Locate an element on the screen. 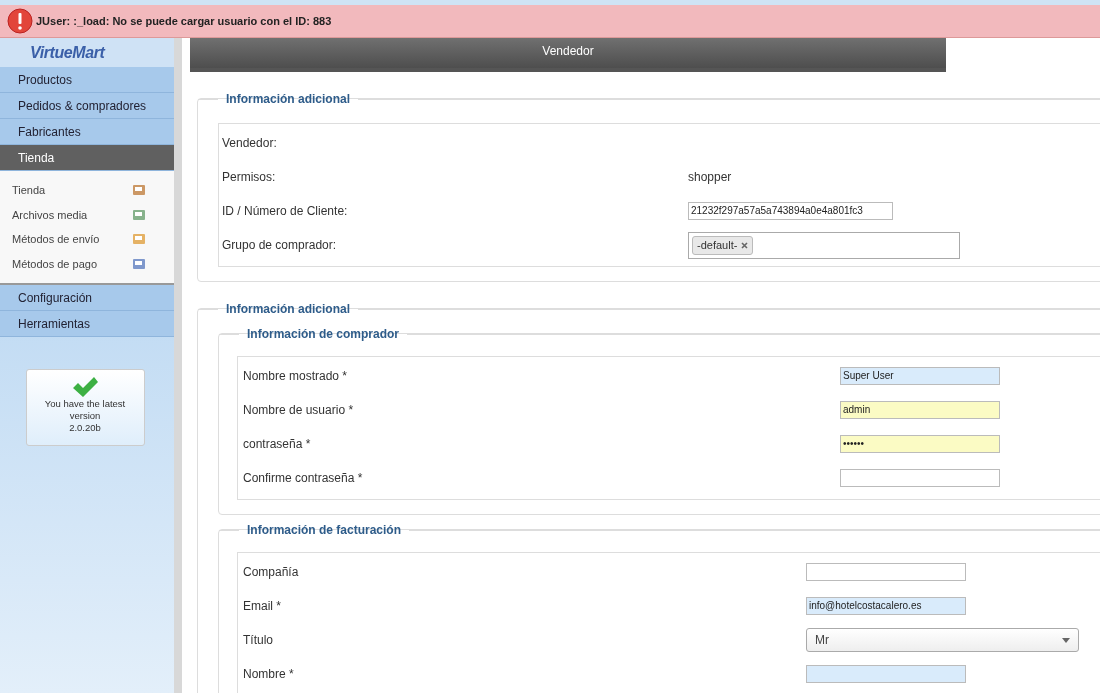 The width and height of the screenshot is (1100, 693). caret-icon is located at coordinates (1066, 640).